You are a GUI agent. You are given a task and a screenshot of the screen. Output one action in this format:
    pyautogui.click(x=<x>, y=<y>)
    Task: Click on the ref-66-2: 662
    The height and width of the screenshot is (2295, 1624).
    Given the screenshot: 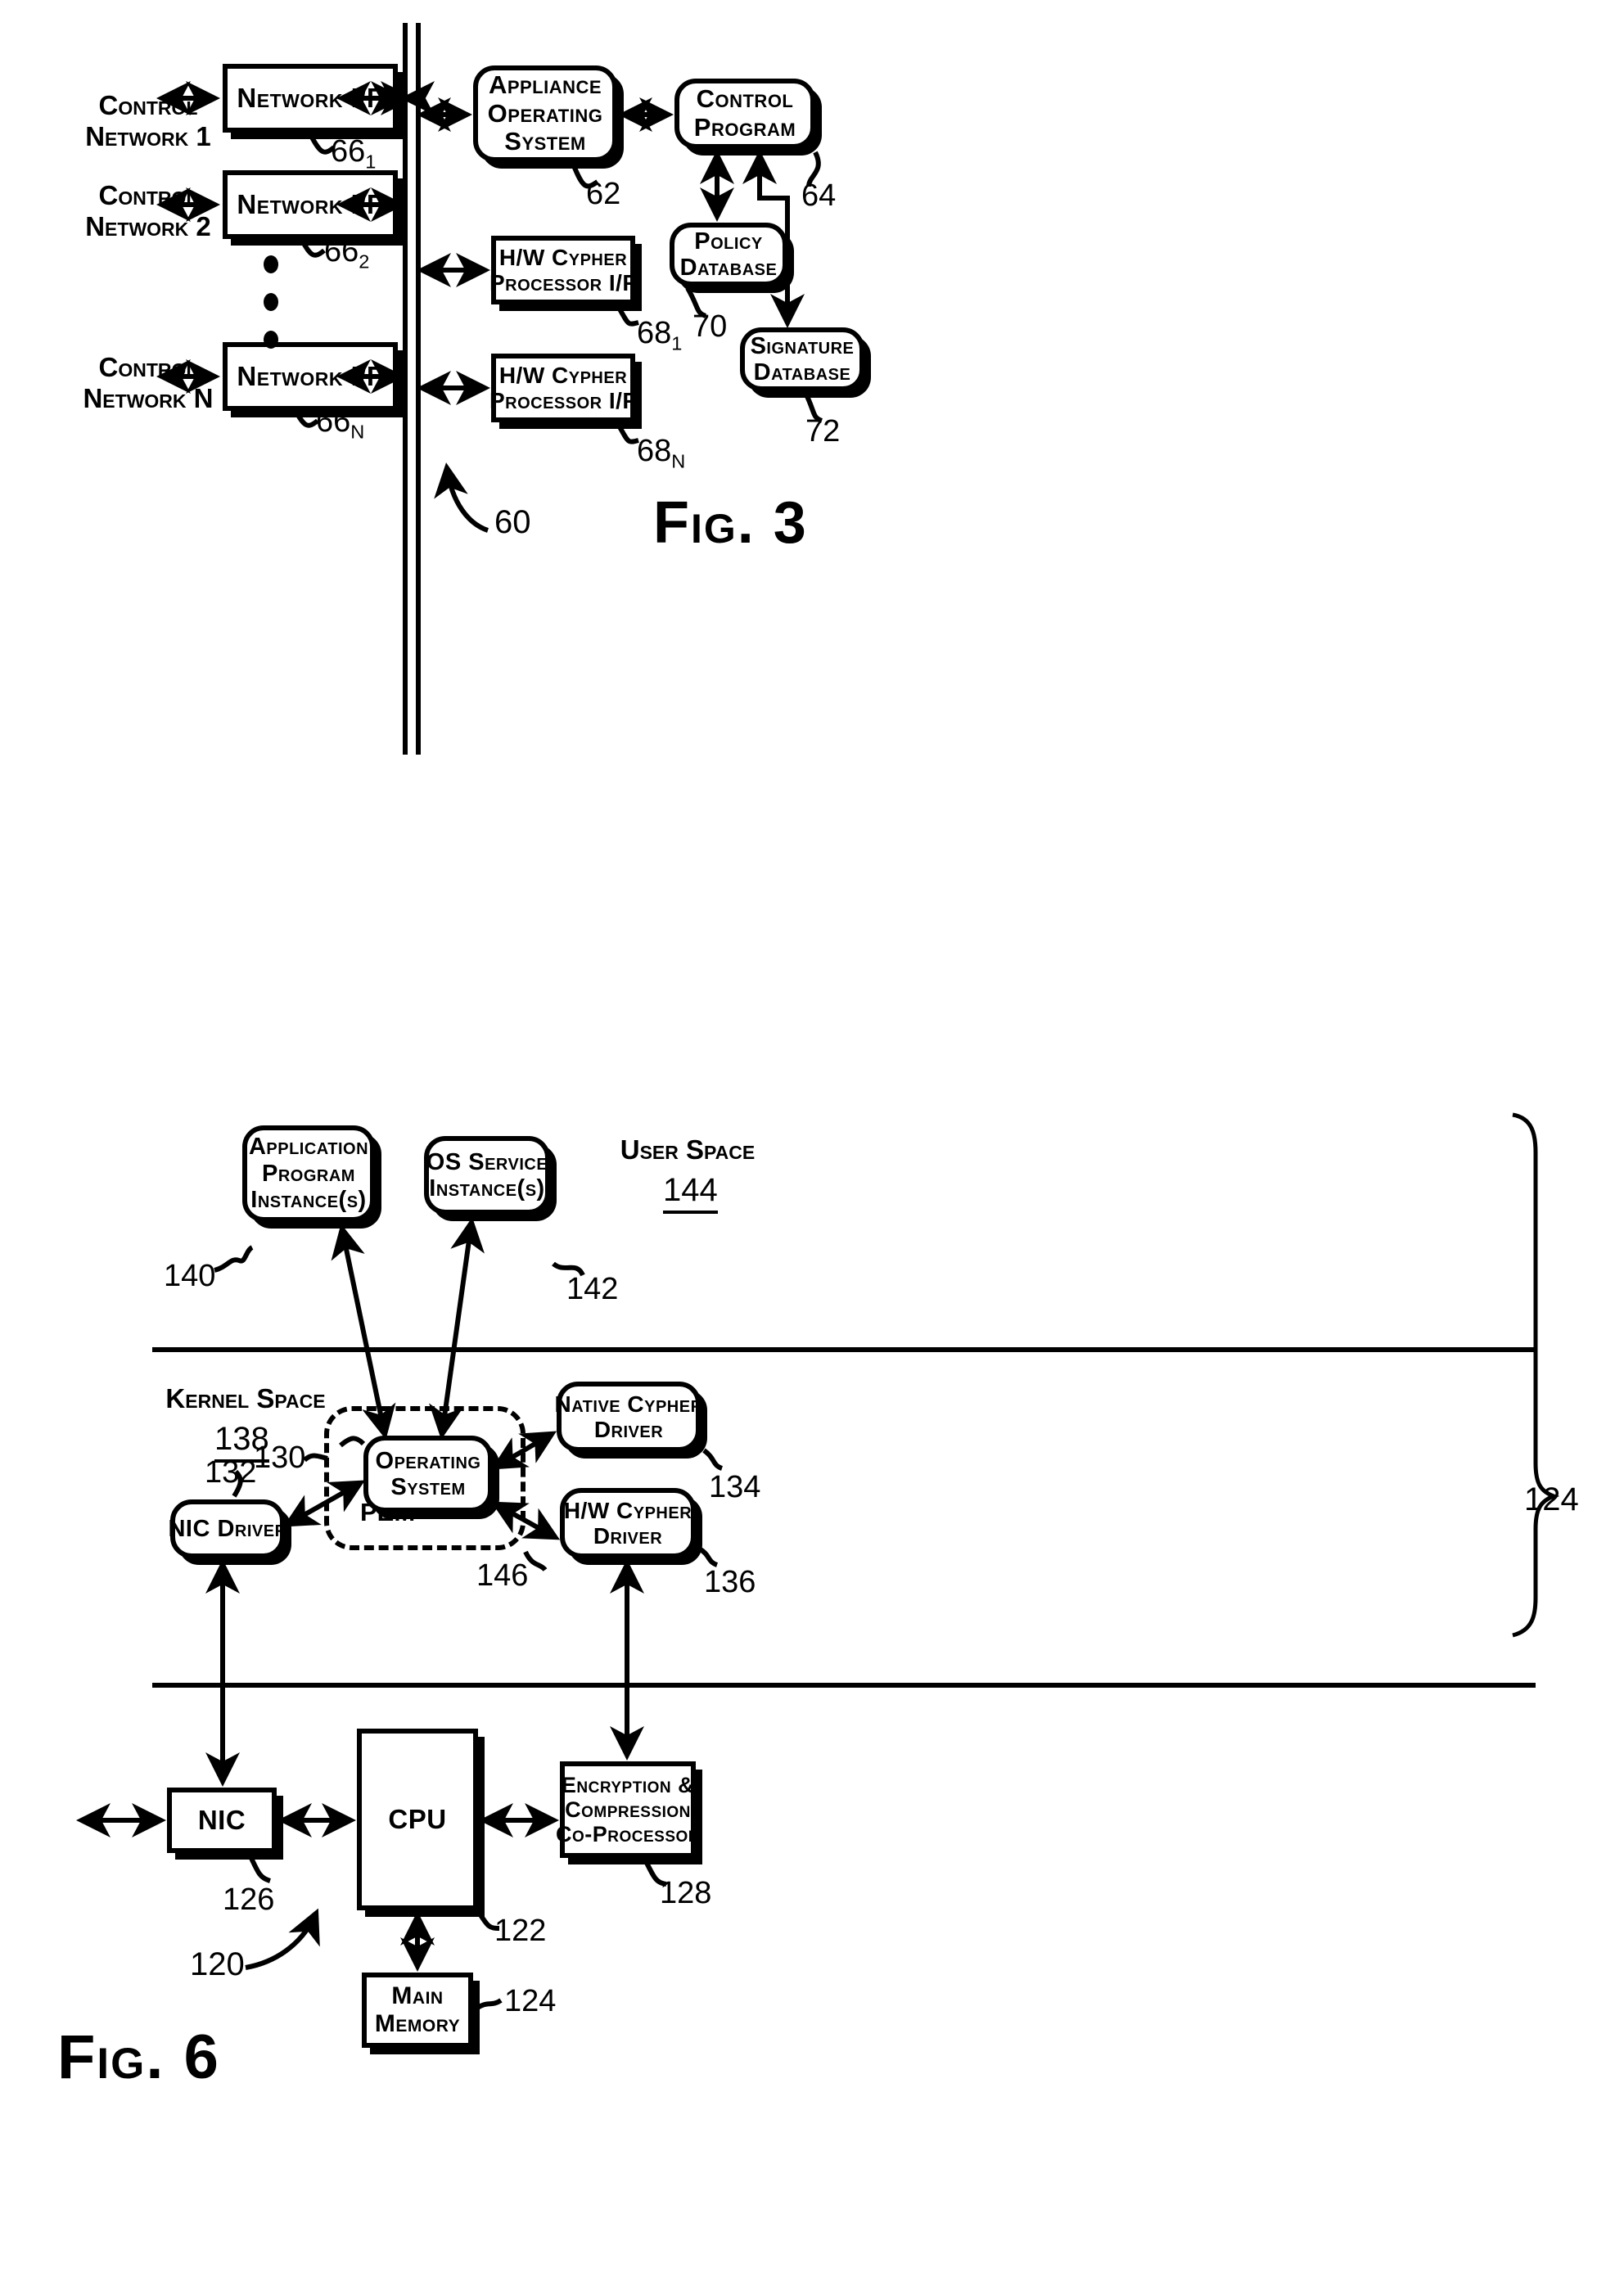 What is the action you would take?
    pyautogui.click(x=347, y=253)
    